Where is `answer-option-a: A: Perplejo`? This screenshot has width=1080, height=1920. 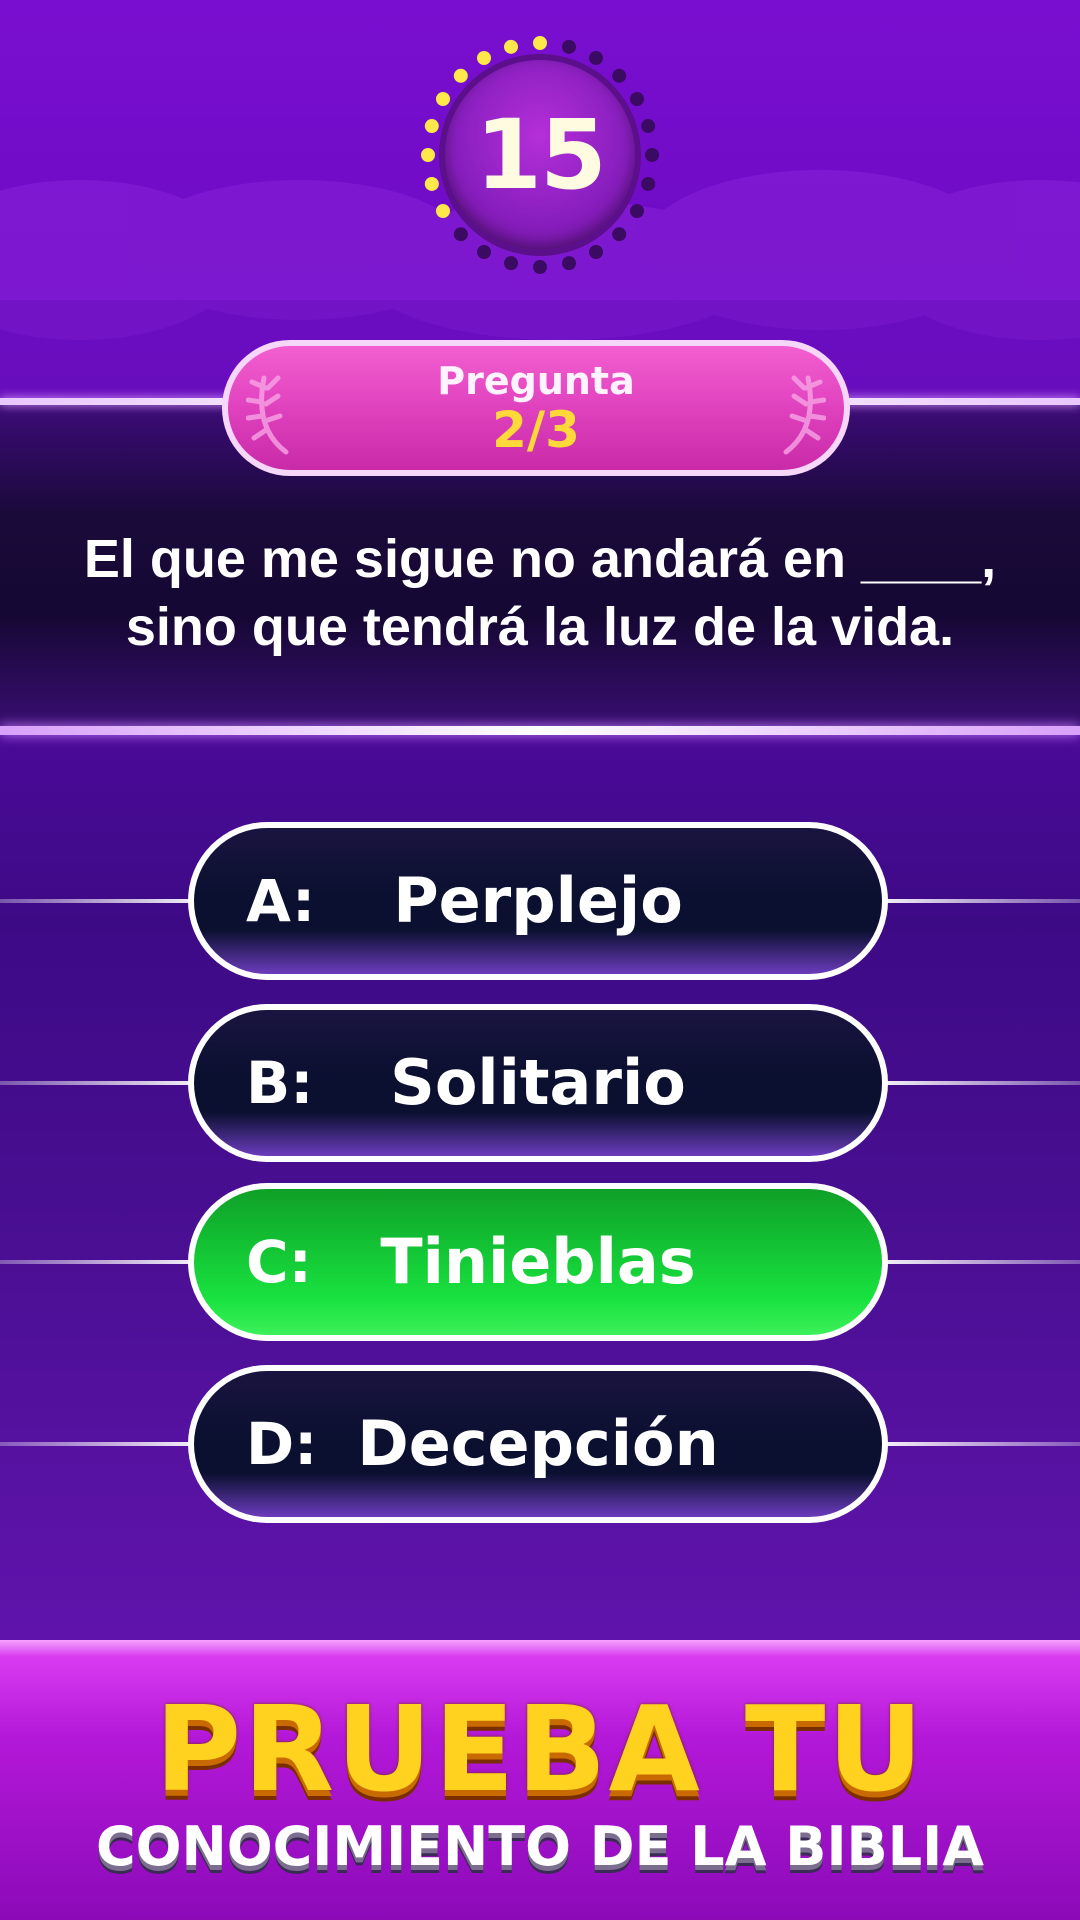 answer-option-a: A: Perplejo is located at coordinates (538, 901).